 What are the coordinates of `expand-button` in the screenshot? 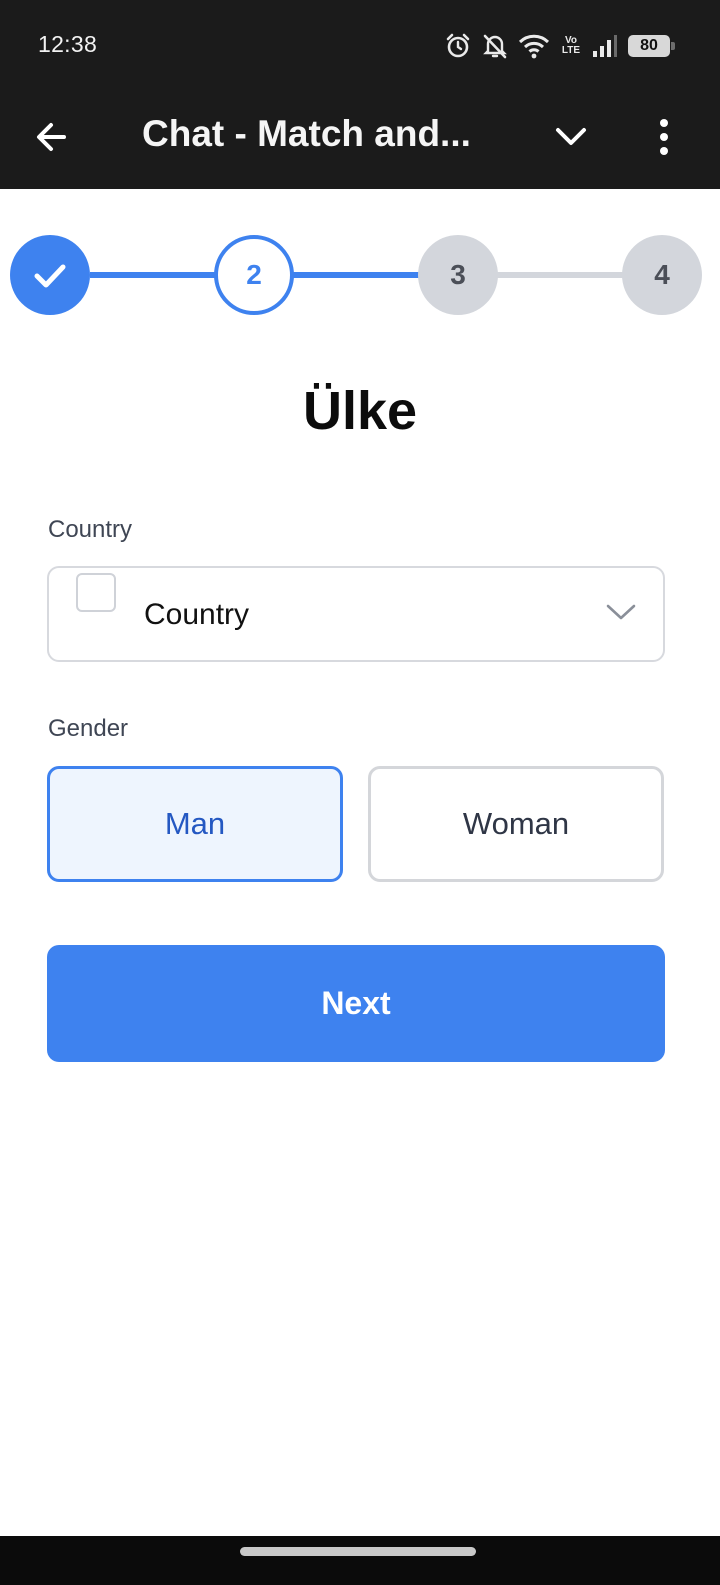 It's located at (573, 137).